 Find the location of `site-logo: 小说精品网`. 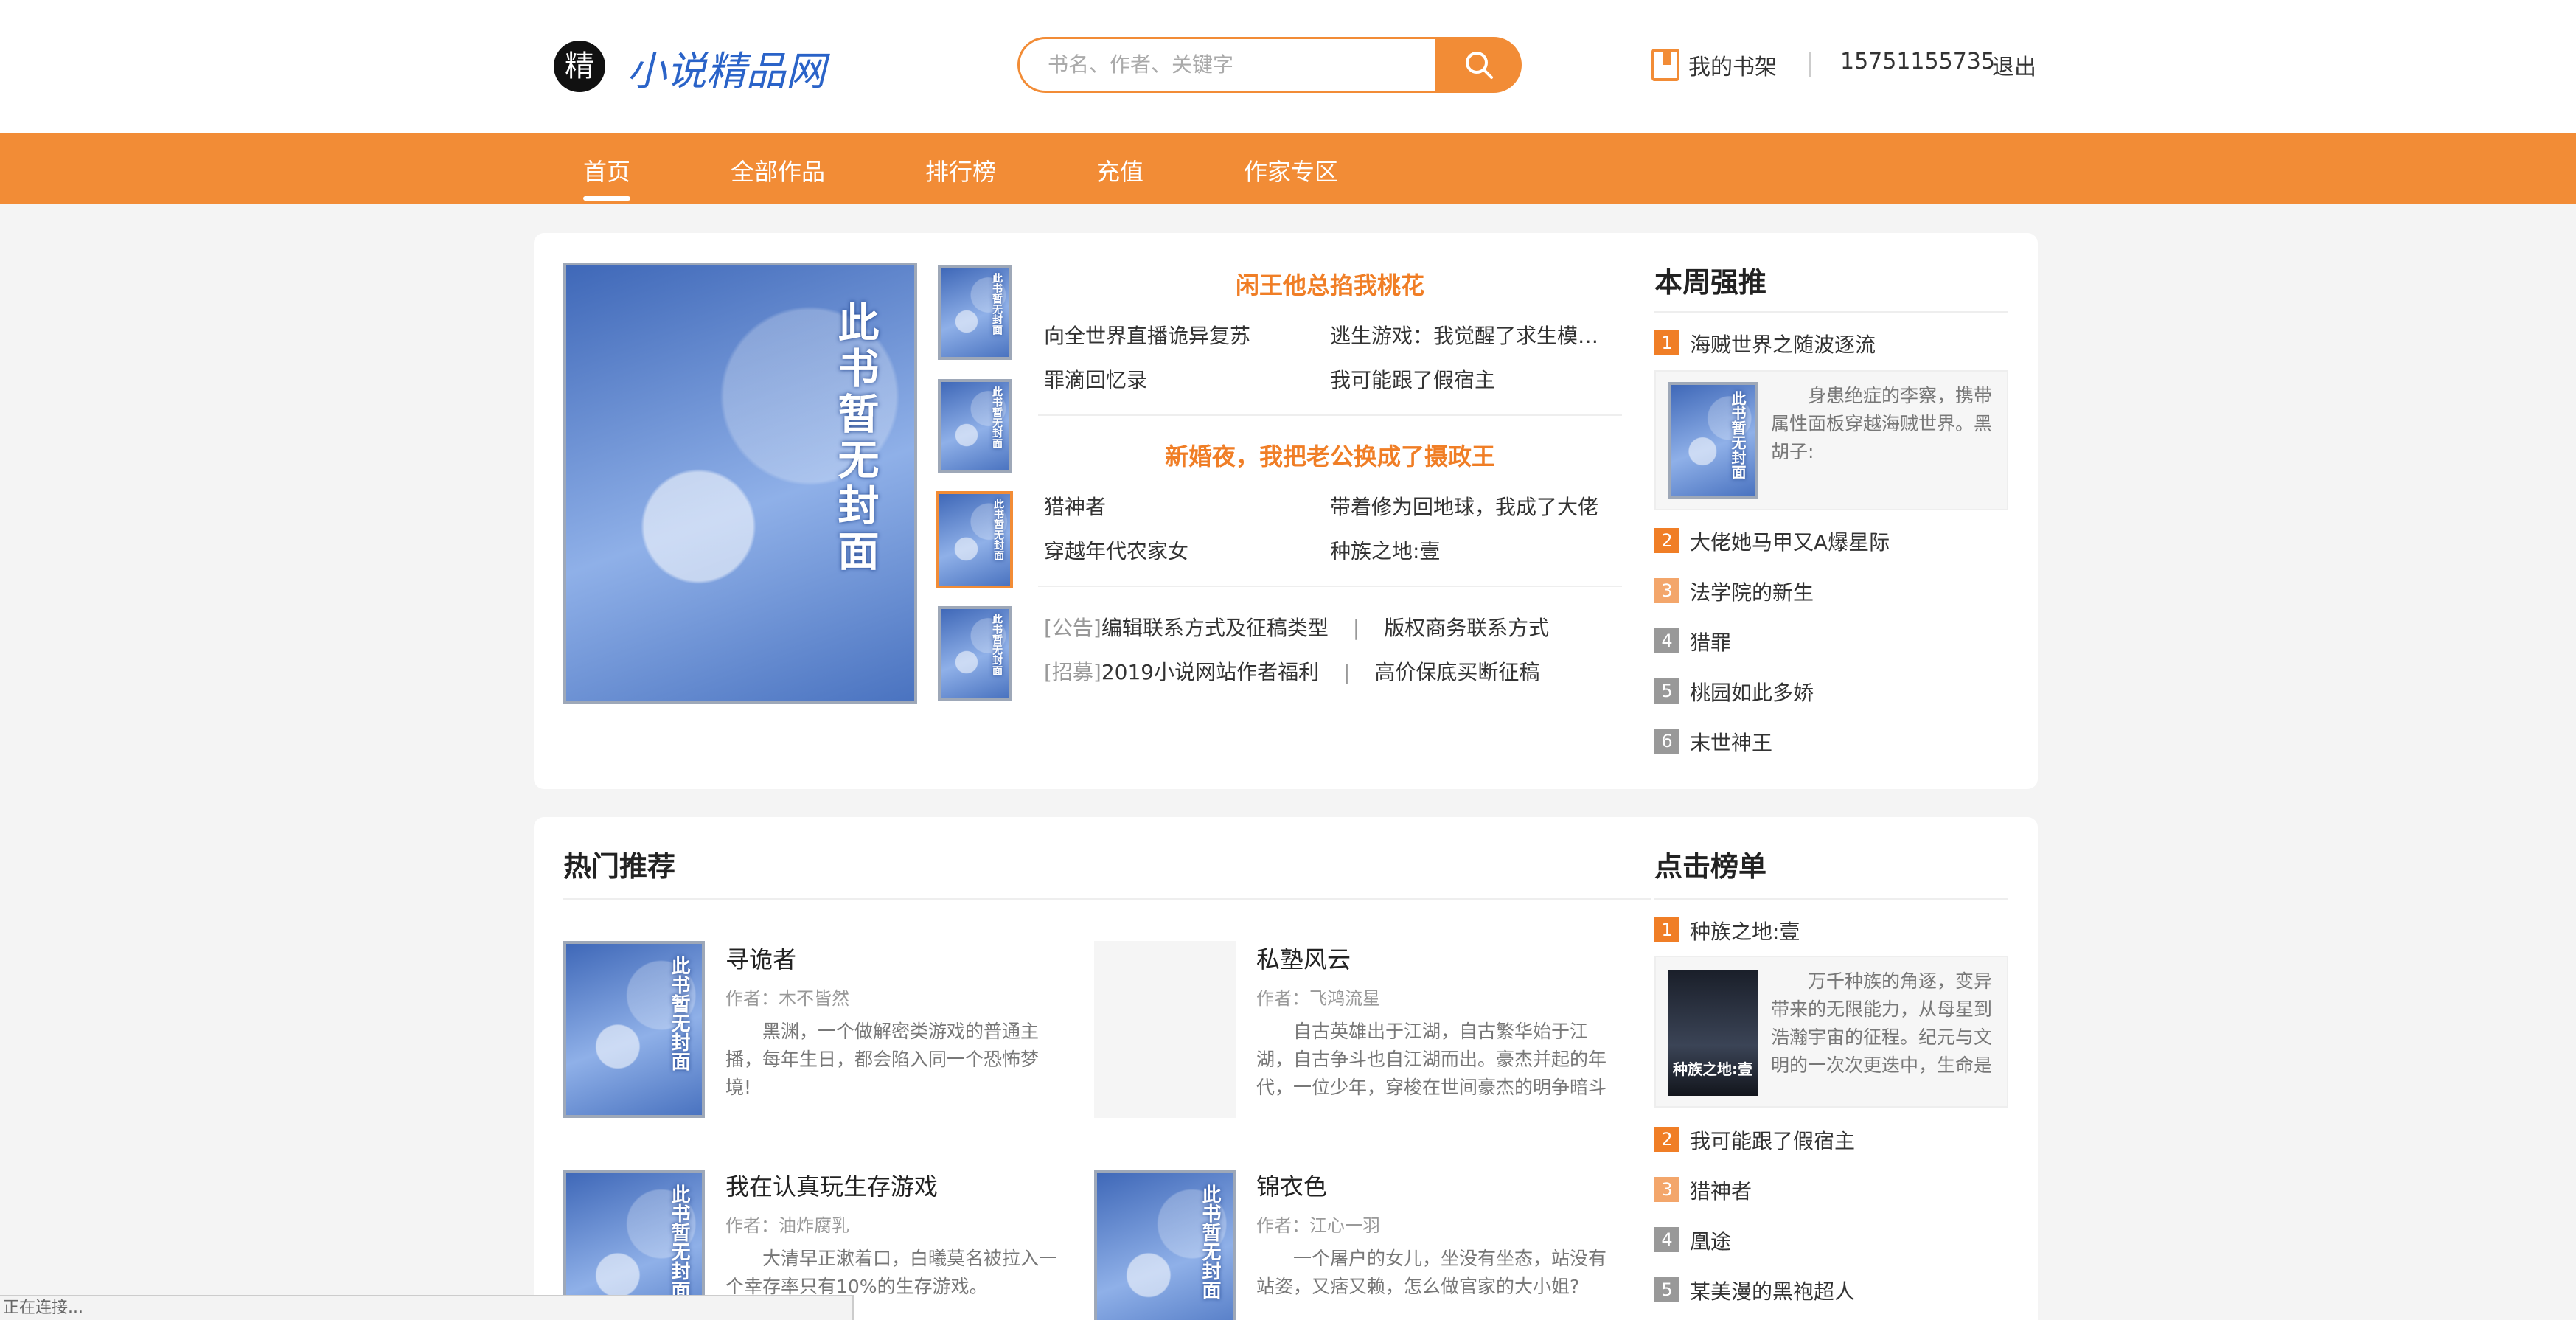

site-logo: 小说精品网 is located at coordinates (726, 67).